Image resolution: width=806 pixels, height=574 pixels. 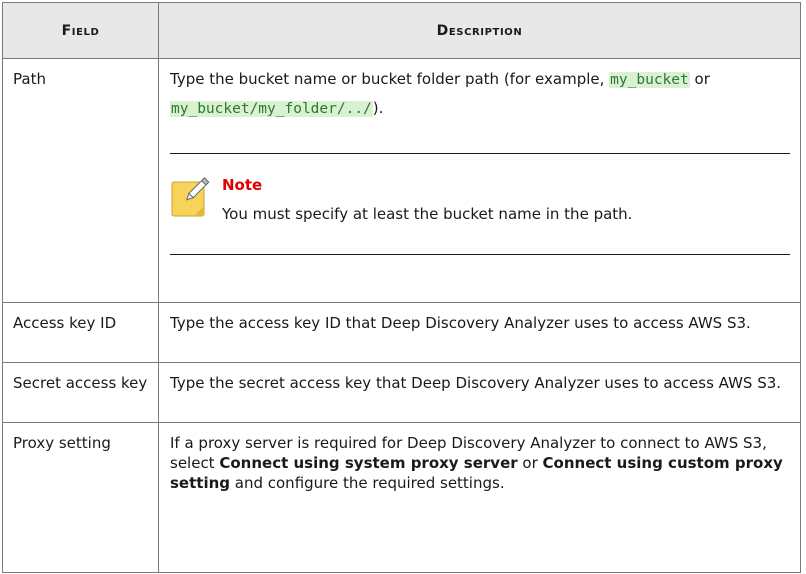 What do you see at coordinates (190, 197) in the screenshot?
I see `note-pencil-icon` at bounding box center [190, 197].